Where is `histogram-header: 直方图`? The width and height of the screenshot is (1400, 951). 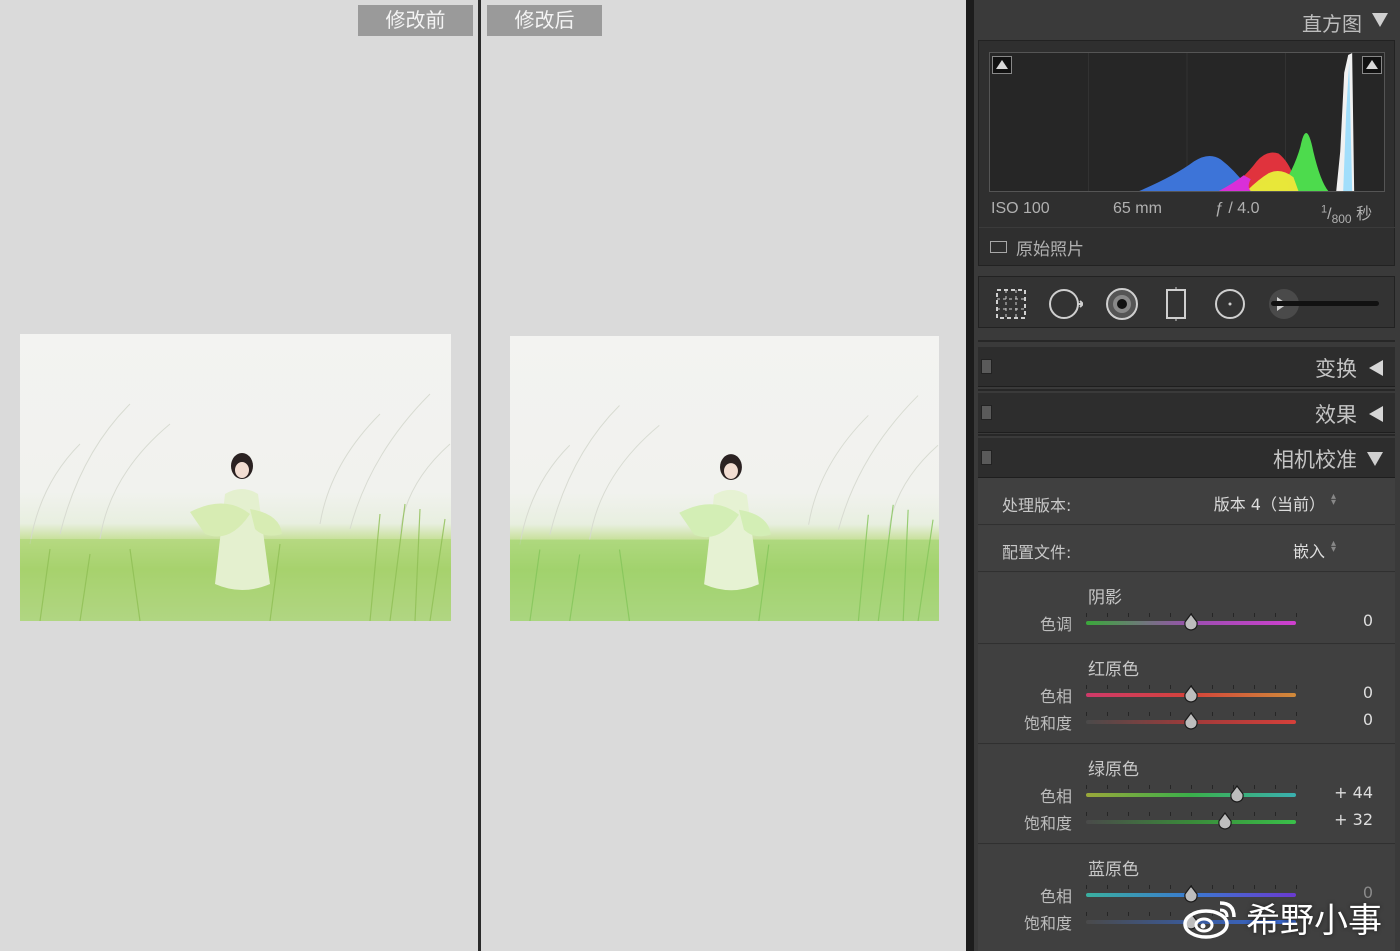
histogram-header: 直方图 is located at coordinates (1187, 20).